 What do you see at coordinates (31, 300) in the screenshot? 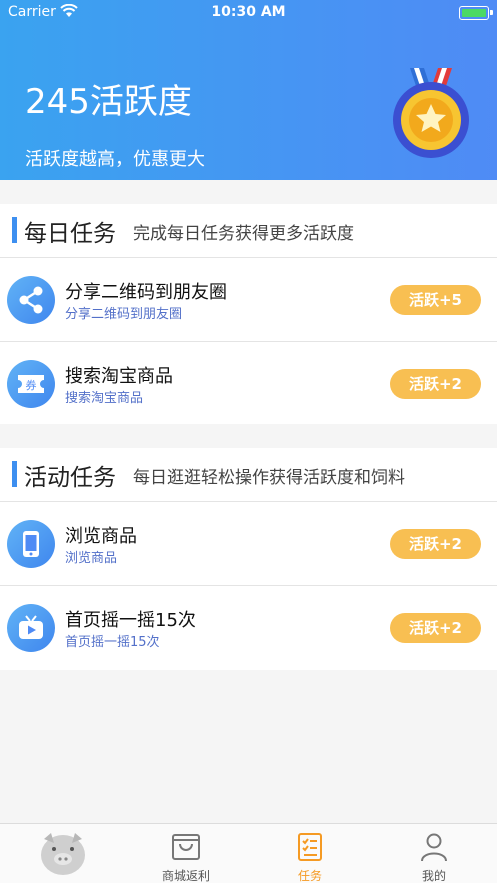
I see `share-icon` at bounding box center [31, 300].